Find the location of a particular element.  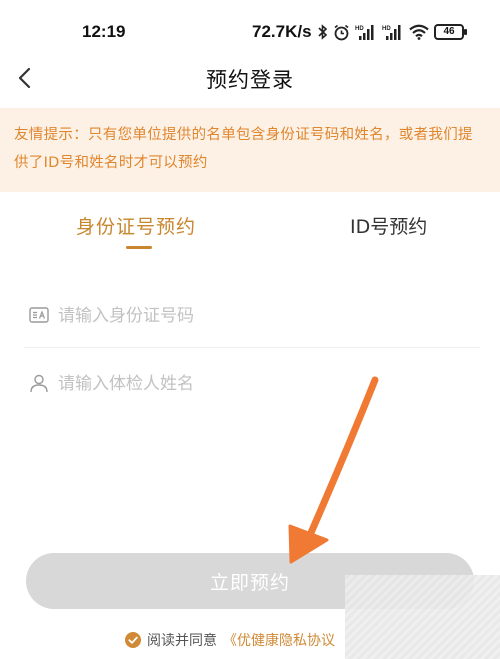

id-card-icon is located at coordinates (39, 315).